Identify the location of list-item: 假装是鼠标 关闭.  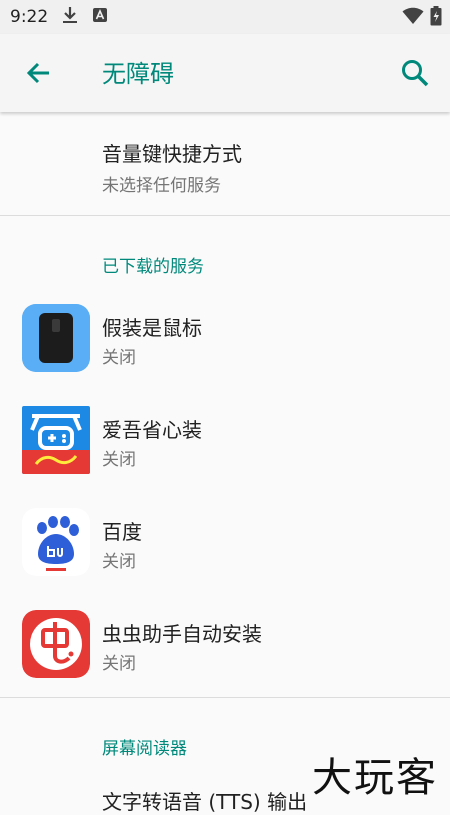
(225, 338).